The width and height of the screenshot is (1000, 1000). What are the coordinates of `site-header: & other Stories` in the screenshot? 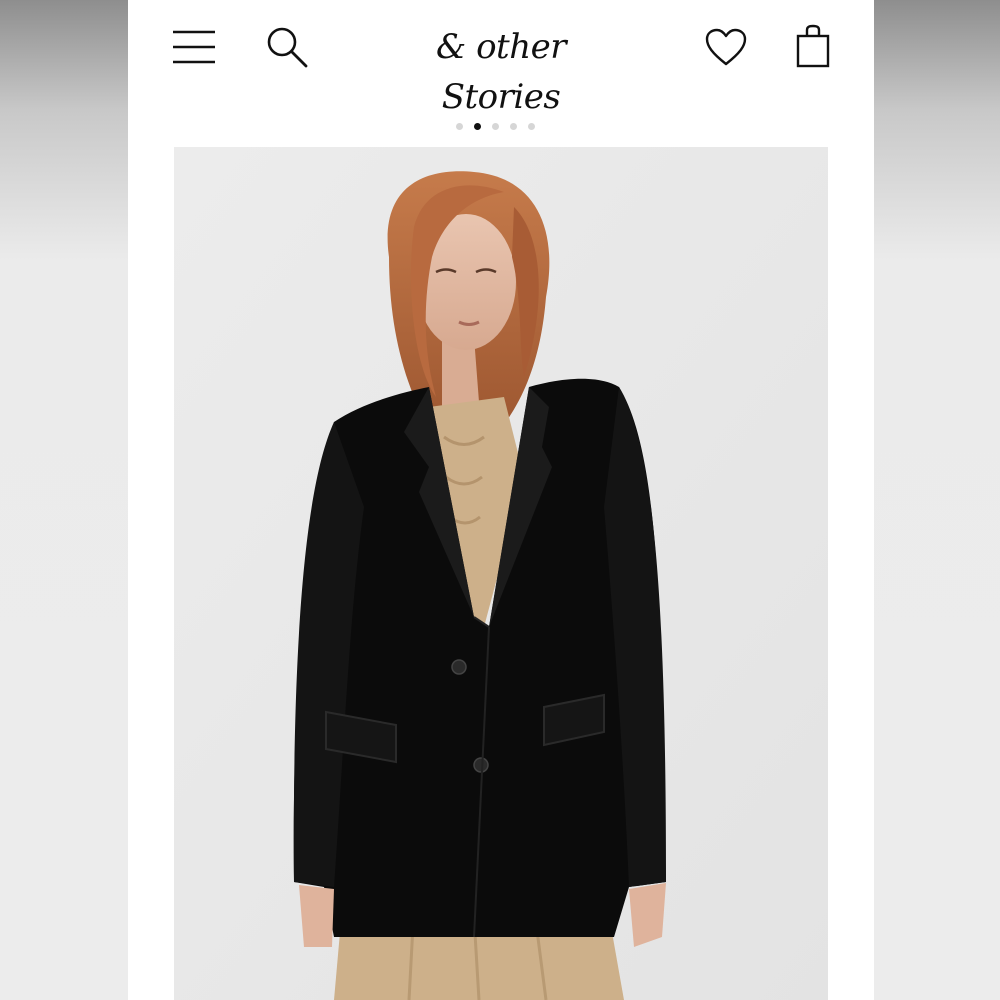 It's located at (501, 58).